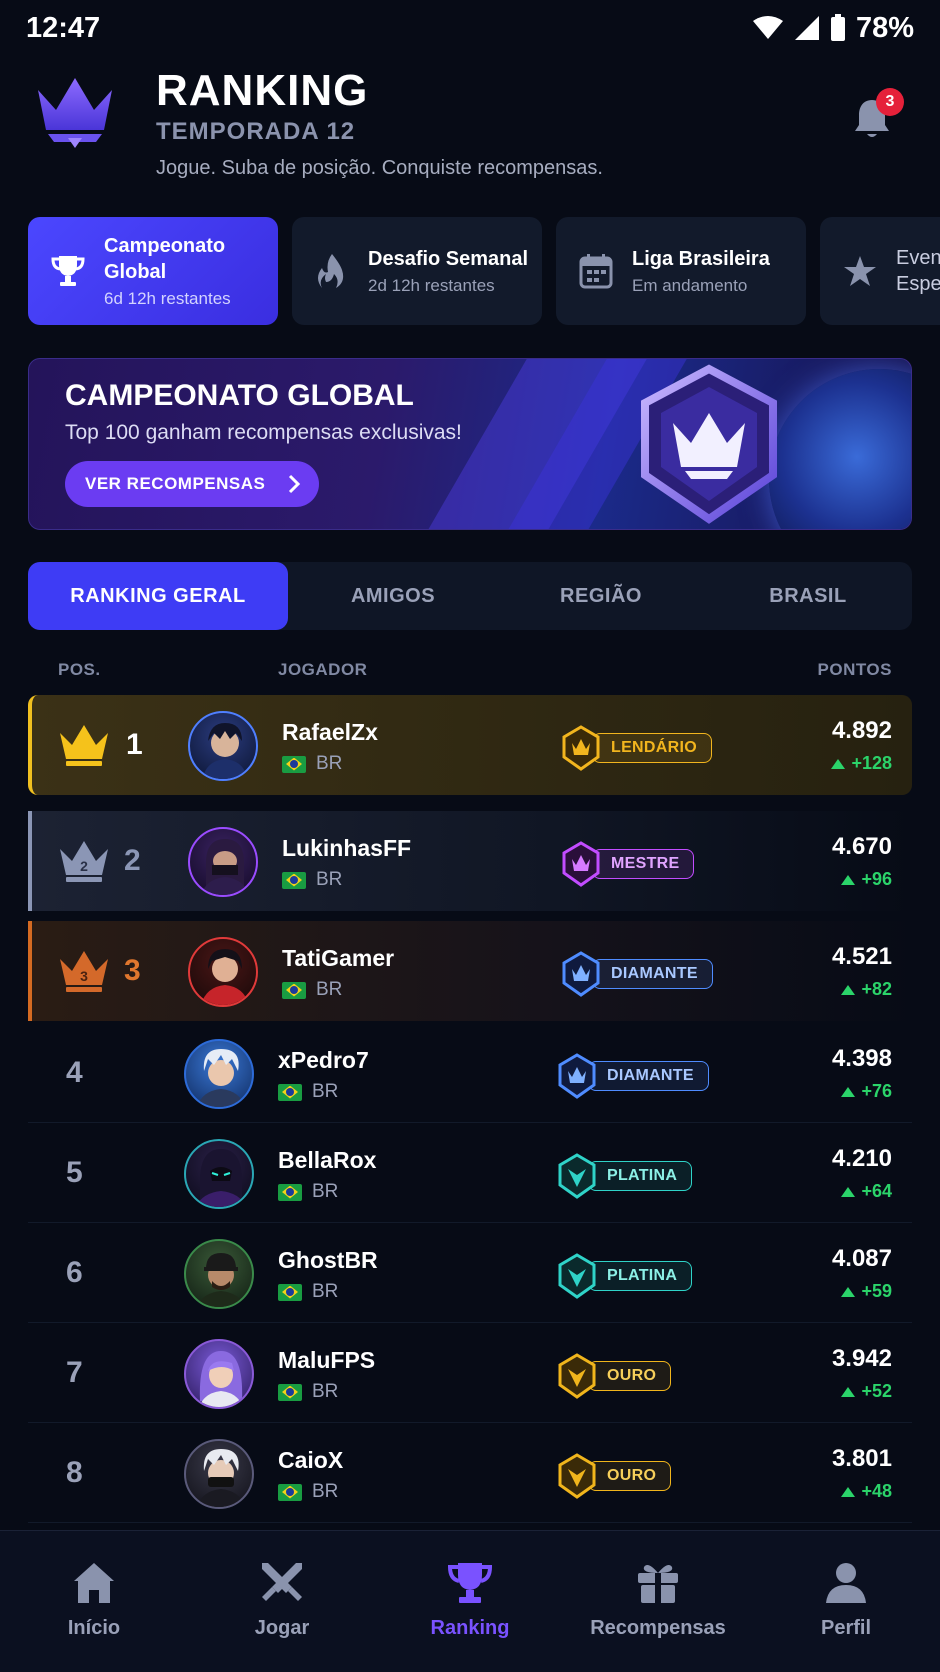 Image resolution: width=940 pixels, height=1672 pixels. What do you see at coordinates (627, 864) in the screenshot?
I see `tier-badge: MESTRE` at bounding box center [627, 864].